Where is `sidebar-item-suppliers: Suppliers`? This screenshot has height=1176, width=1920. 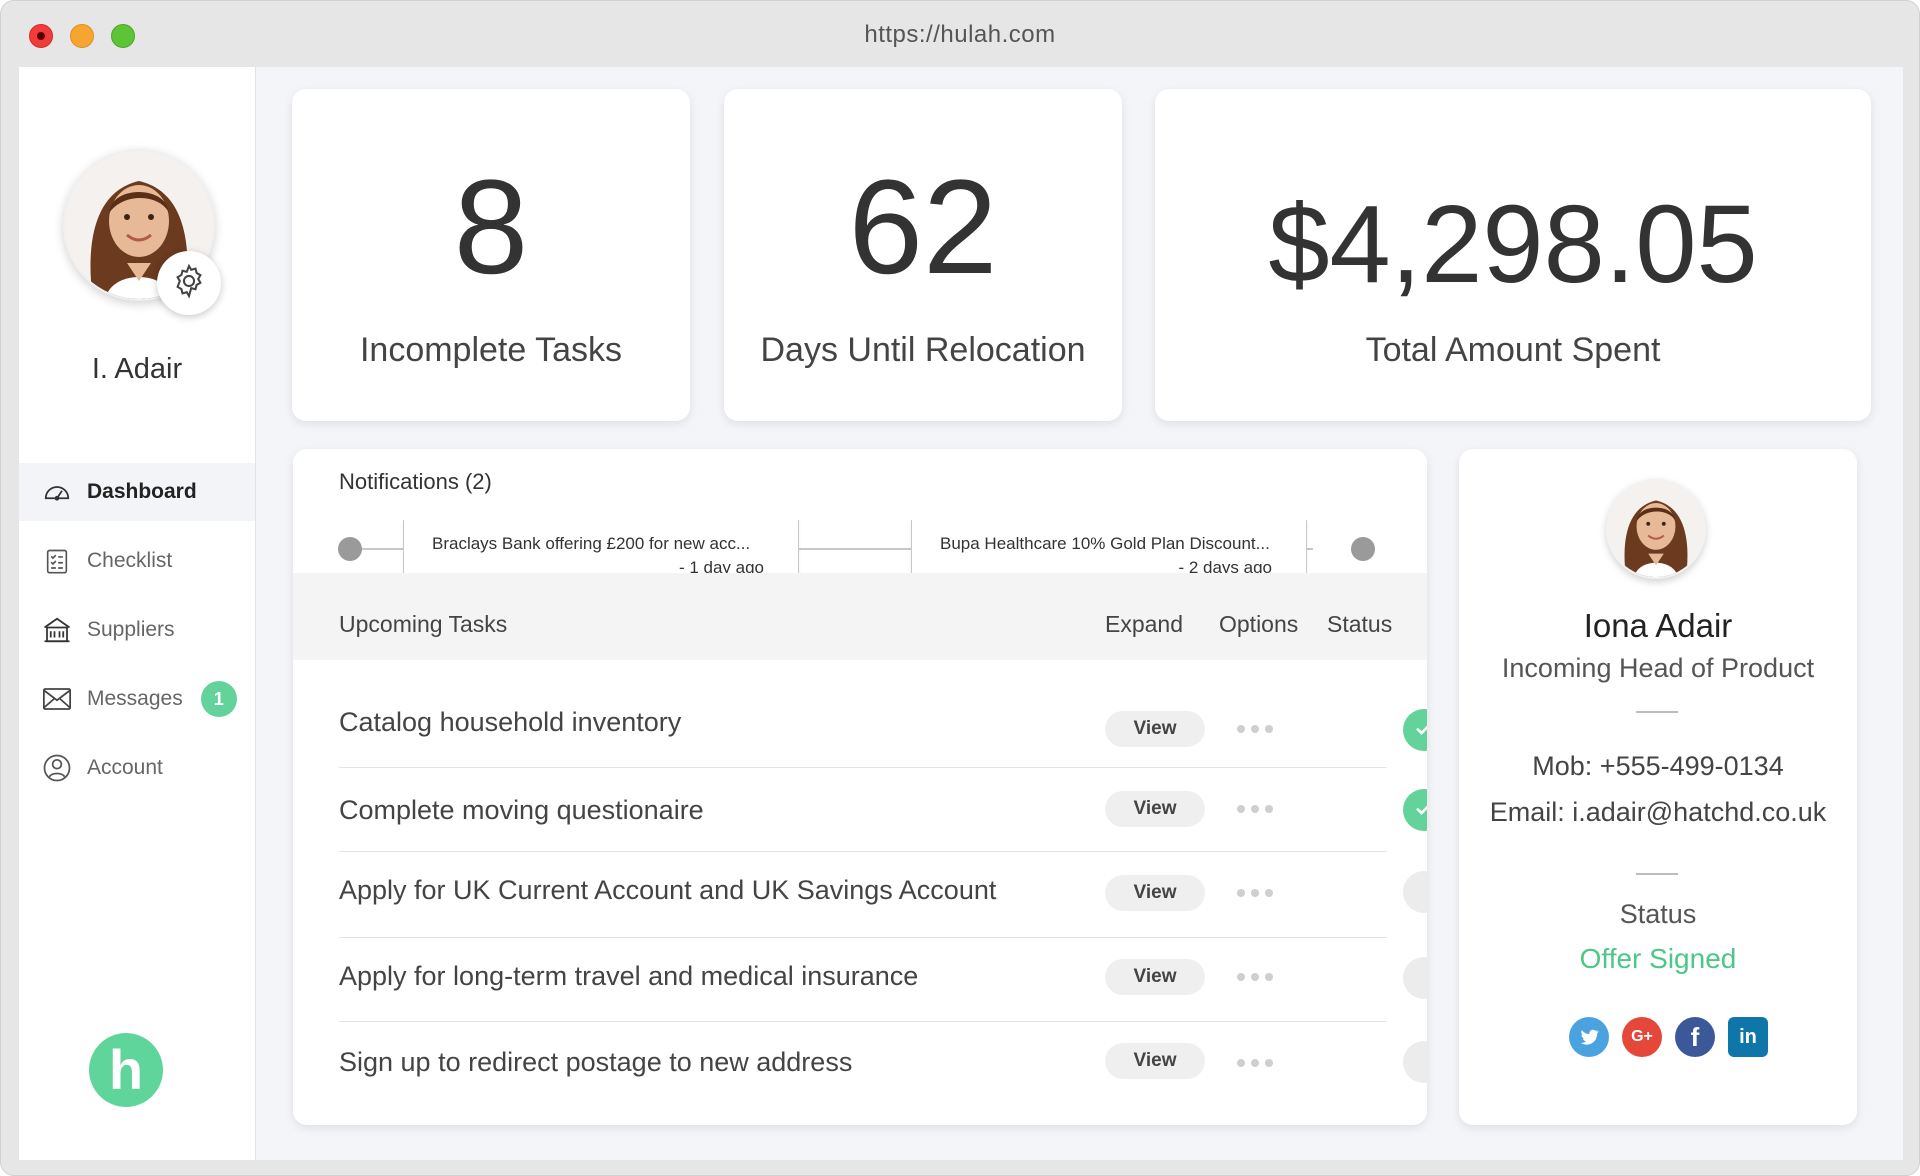 sidebar-item-suppliers: Suppliers is located at coordinates (137, 630).